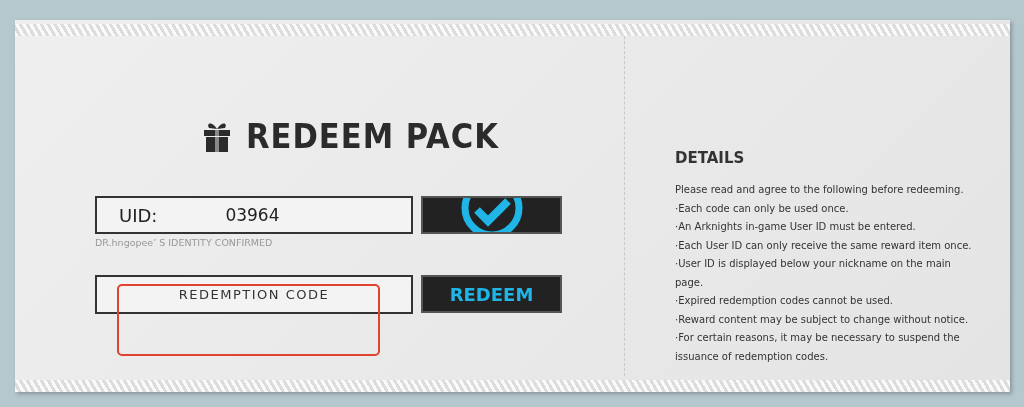 Image resolution: width=1024 pixels, height=407 pixels. What do you see at coordinates (372, 136) in the screenshot?
I see `page-title: REDEEM PACK` at bounding box center [372, 136].